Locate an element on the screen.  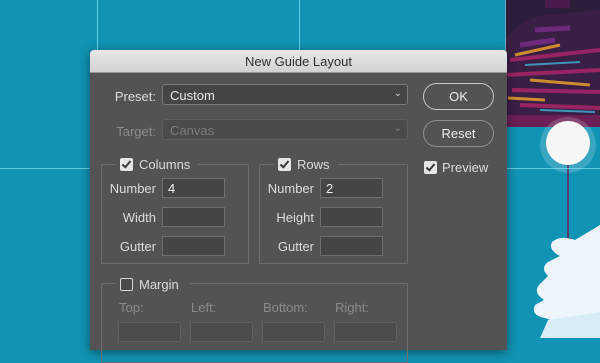
reset-button: Reset is located at coordinates (458, 133).